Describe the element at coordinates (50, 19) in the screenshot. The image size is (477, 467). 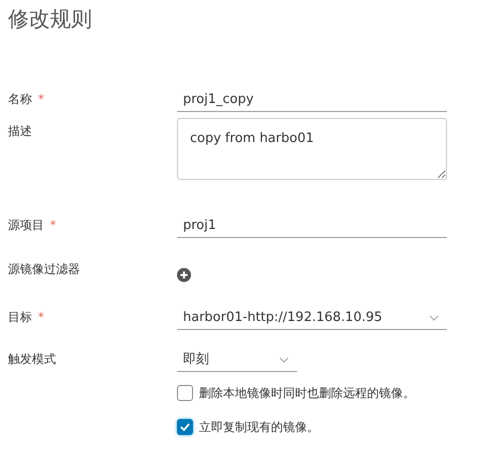
I see `page-title: 修改规则` at that location.